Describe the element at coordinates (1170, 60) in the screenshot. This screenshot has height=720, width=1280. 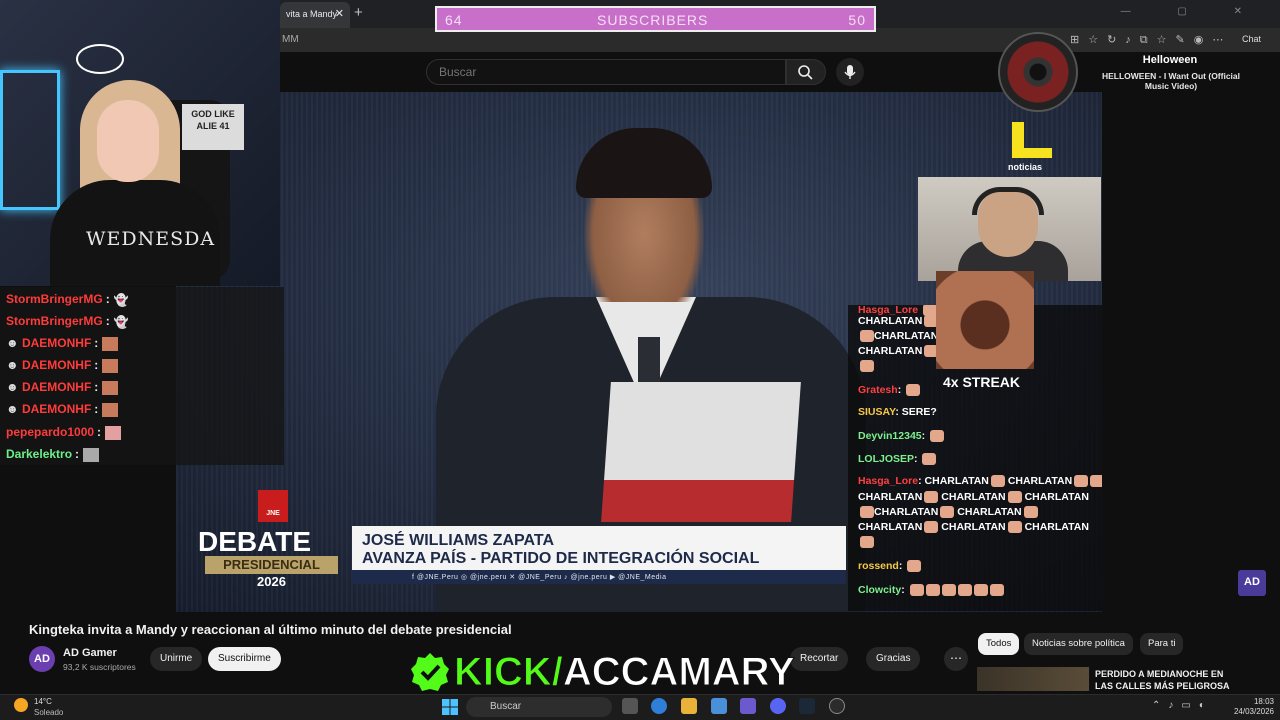
I see `now-playing-artist: Helloween` at that location.